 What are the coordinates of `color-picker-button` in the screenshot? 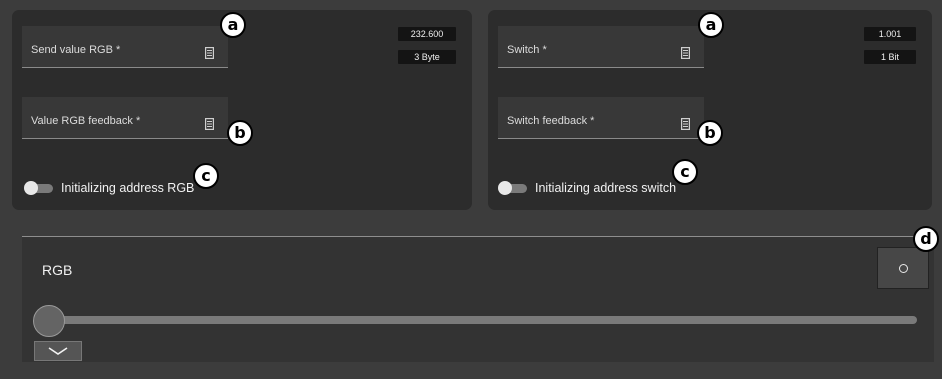 It's located at (903, 268).